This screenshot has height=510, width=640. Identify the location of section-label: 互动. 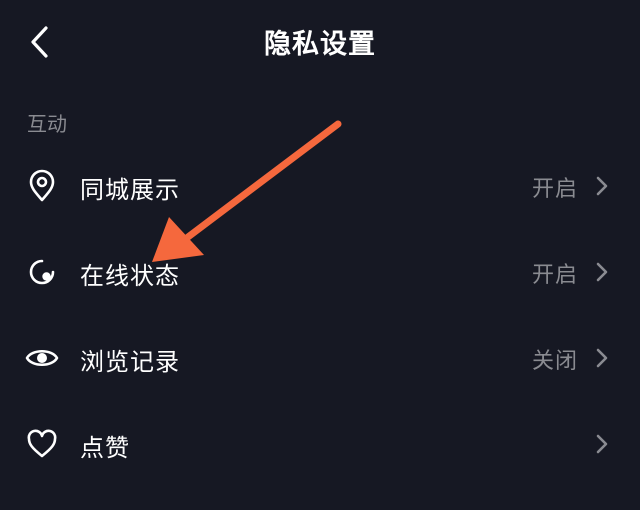
(47, 124).